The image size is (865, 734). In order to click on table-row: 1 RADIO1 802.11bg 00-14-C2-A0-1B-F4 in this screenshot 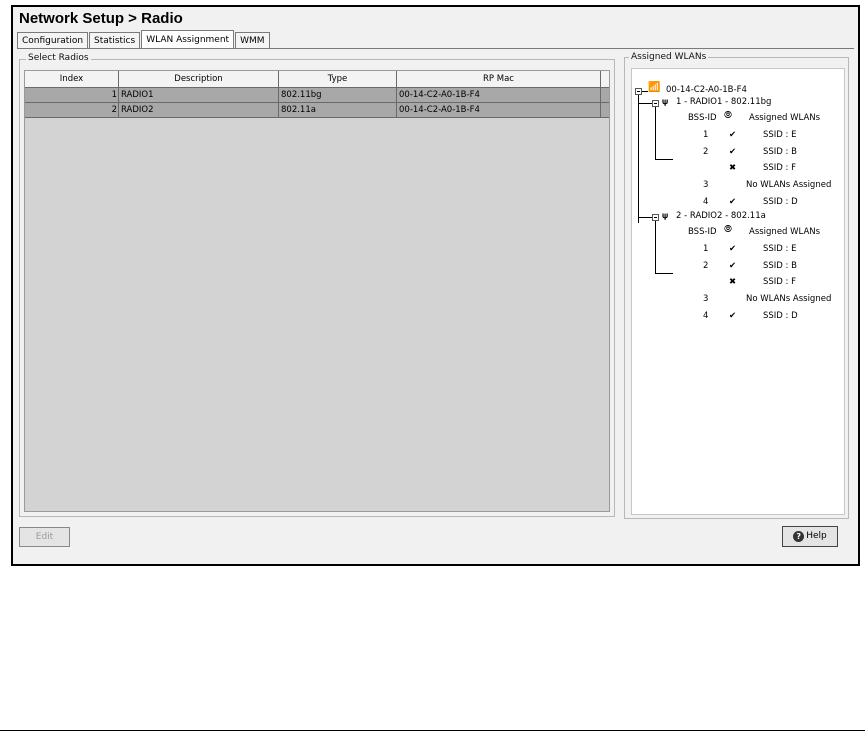, I will do `click(317, 95)`.